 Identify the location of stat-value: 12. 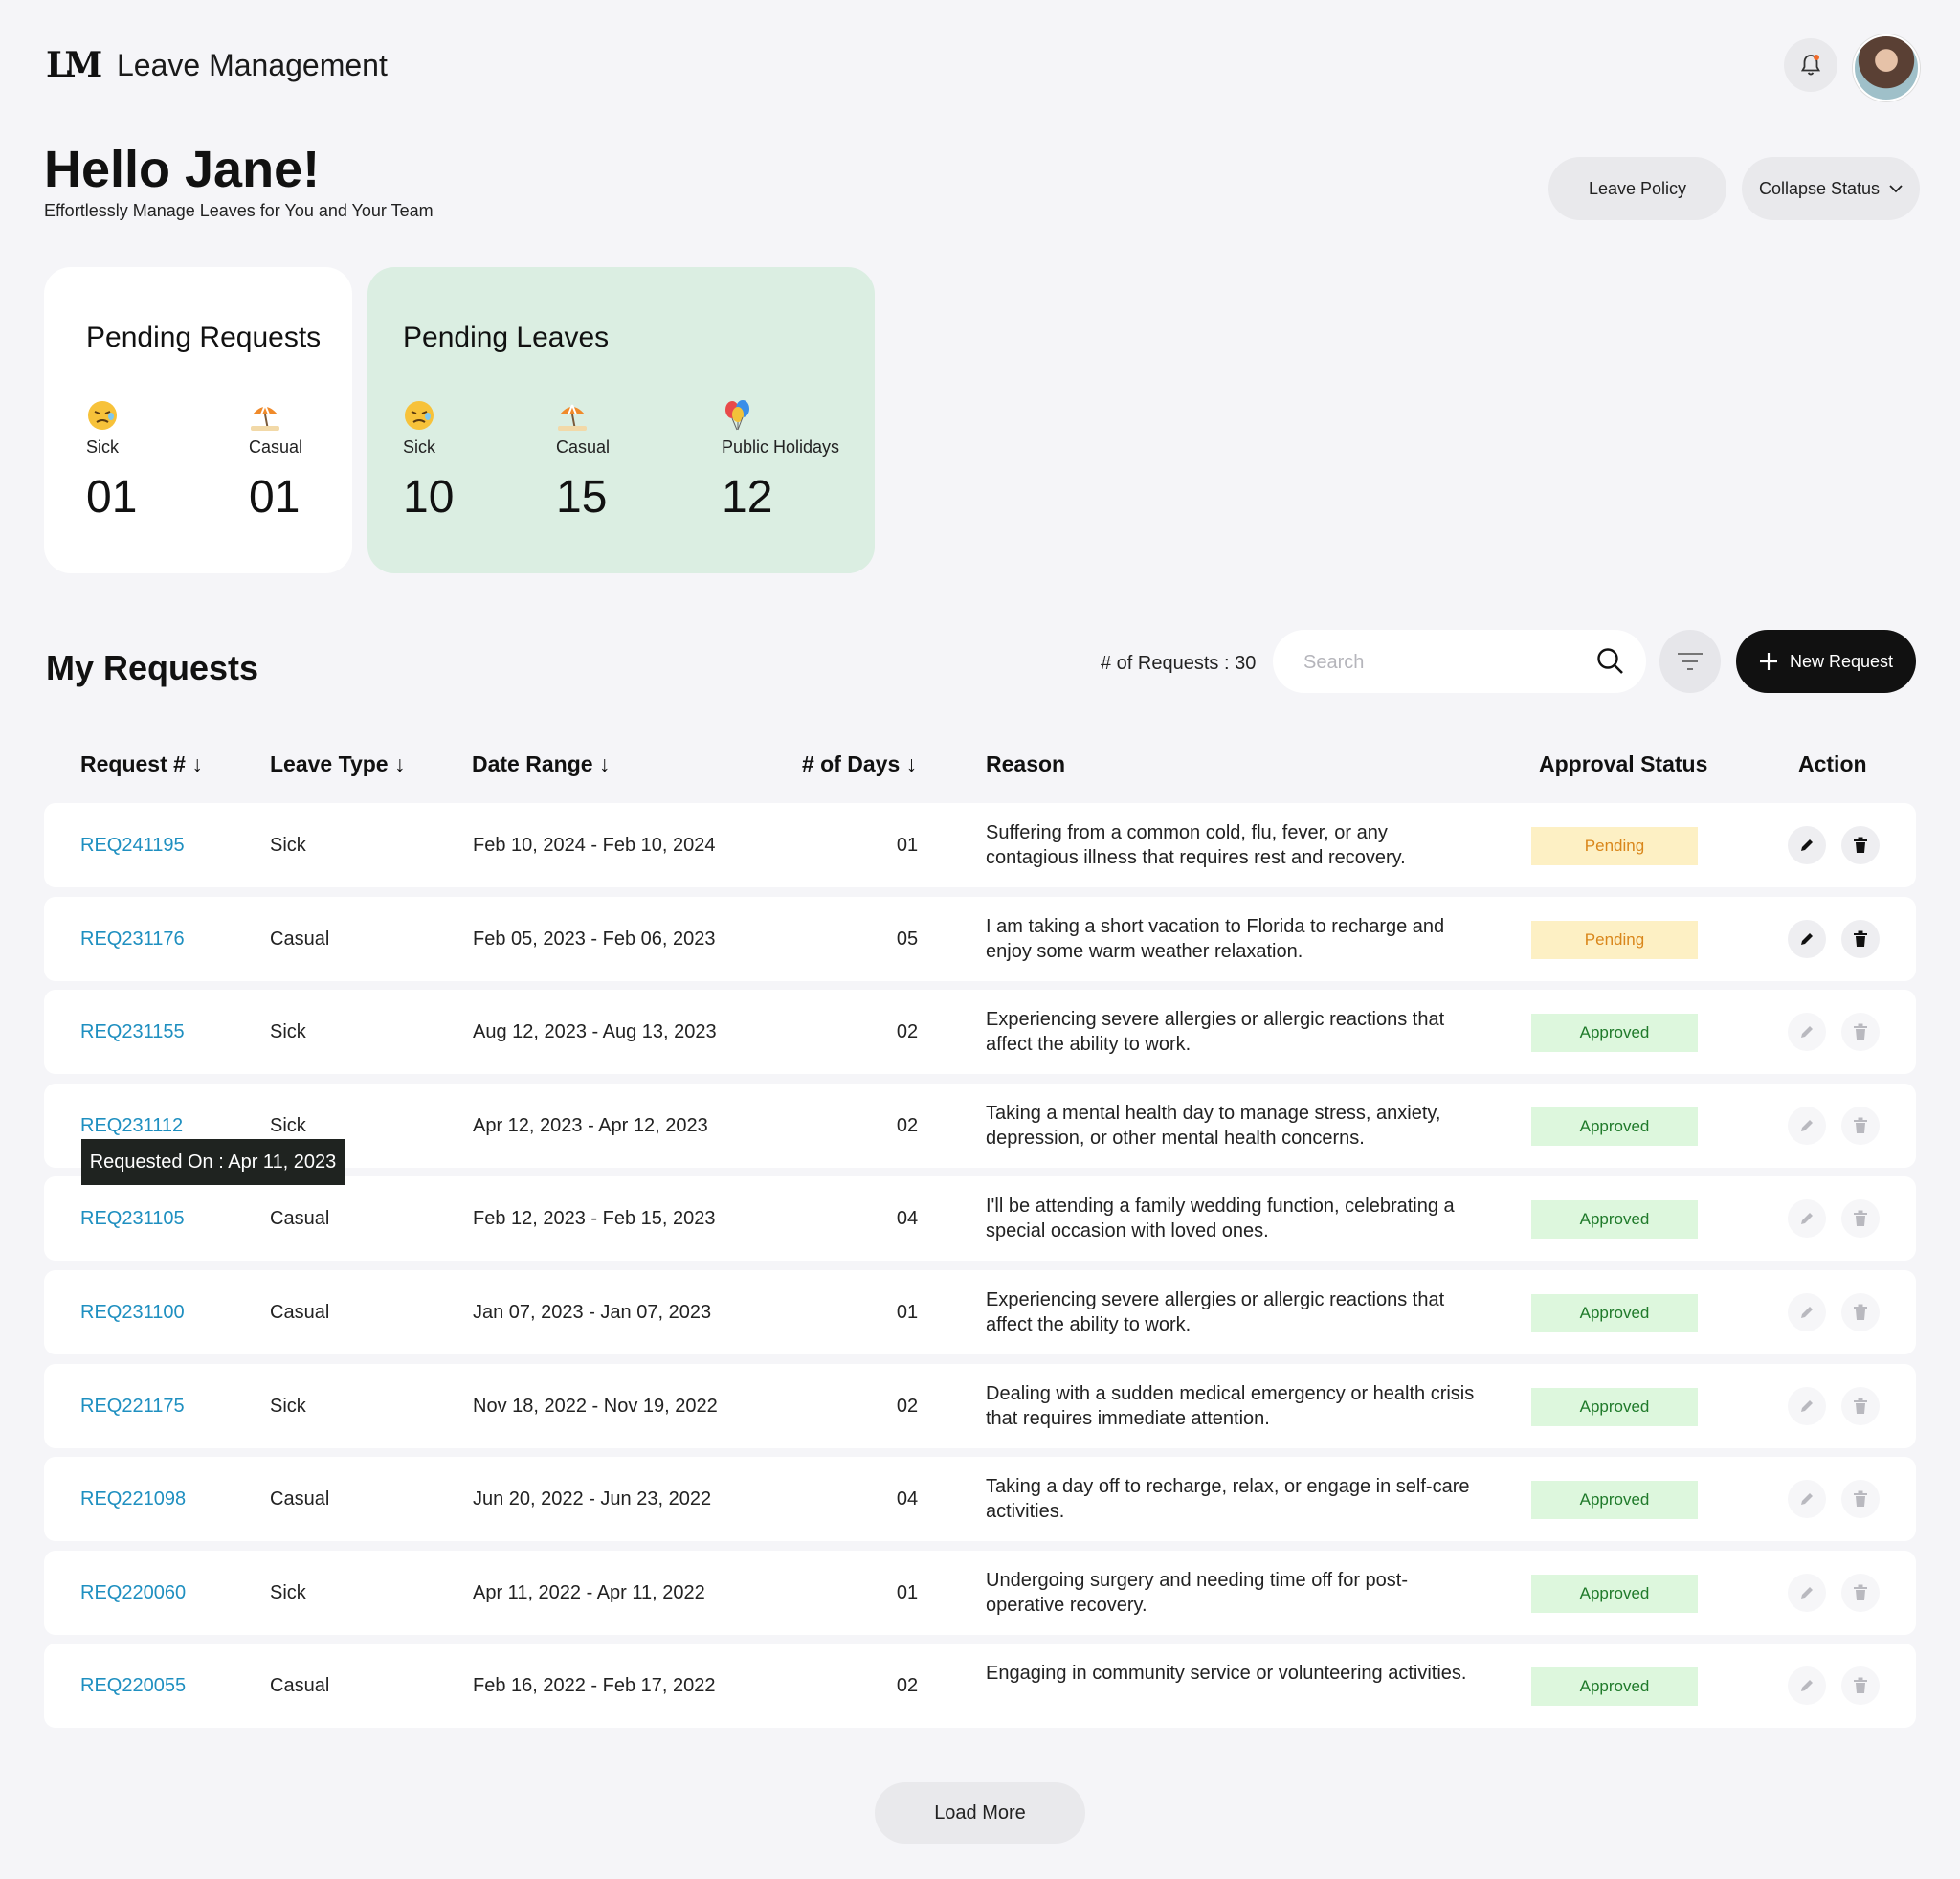
(748, 497).